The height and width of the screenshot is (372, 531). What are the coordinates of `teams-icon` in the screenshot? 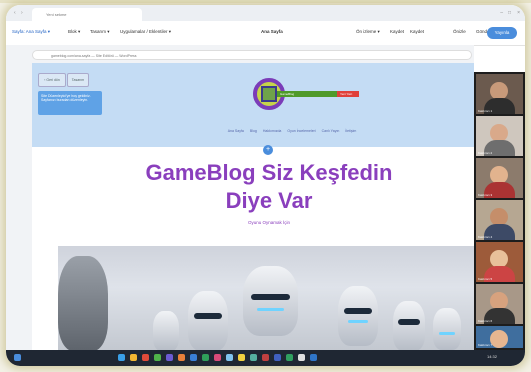 It's located at (169, 357).